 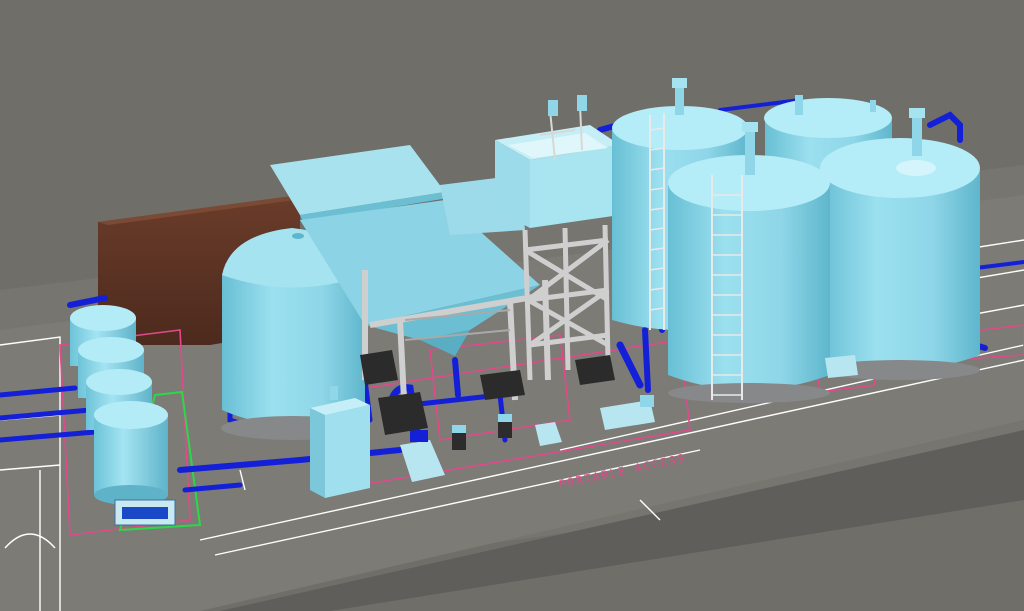 What do you see at coordinates (900, 244) in the screenshot?
I see `tank-front-right` at bounding box center [900, 244].